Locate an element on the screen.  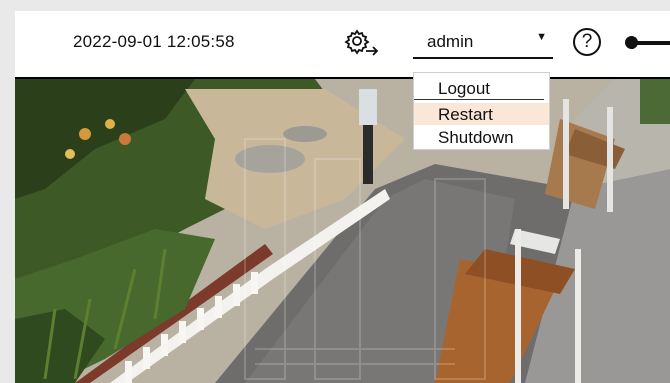
help-button: ? is located at coordinates (587, 42).